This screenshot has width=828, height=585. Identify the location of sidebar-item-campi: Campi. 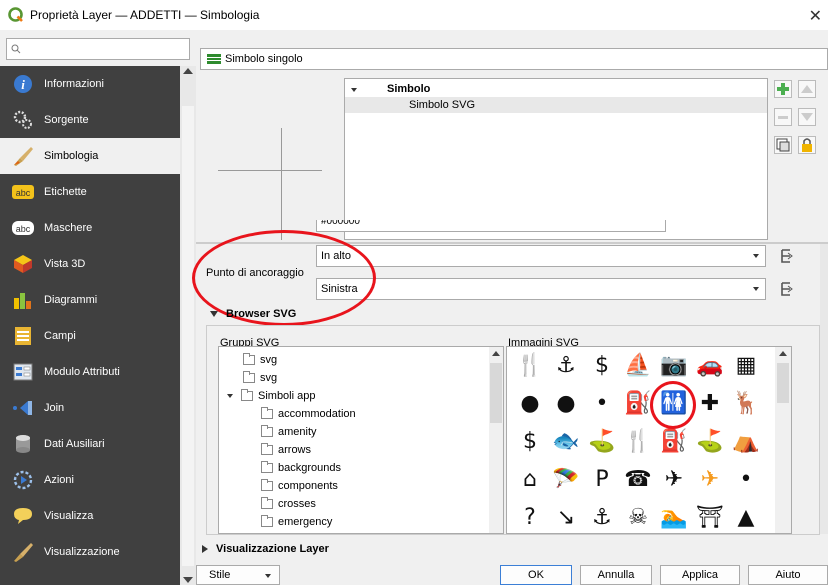
(90, 336).